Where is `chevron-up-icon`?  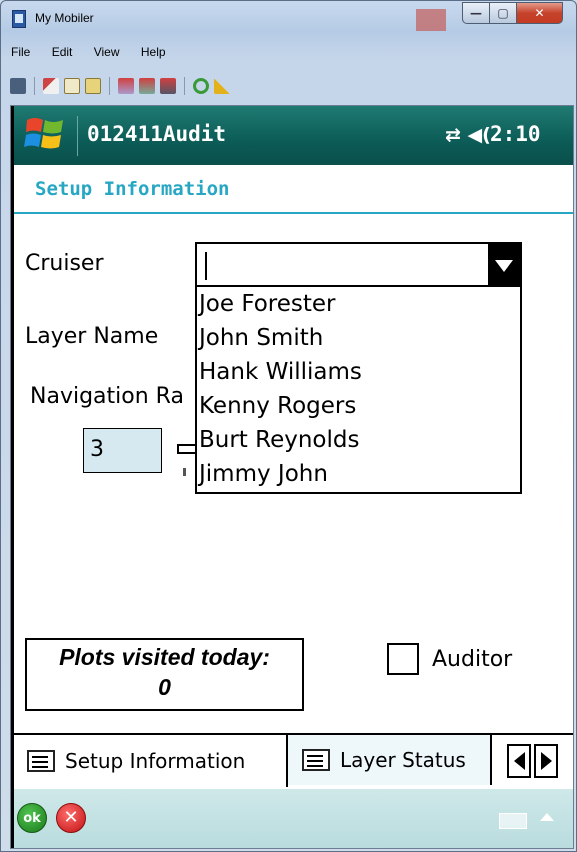
chevron-up-icon is located at coordinates (547, 817).